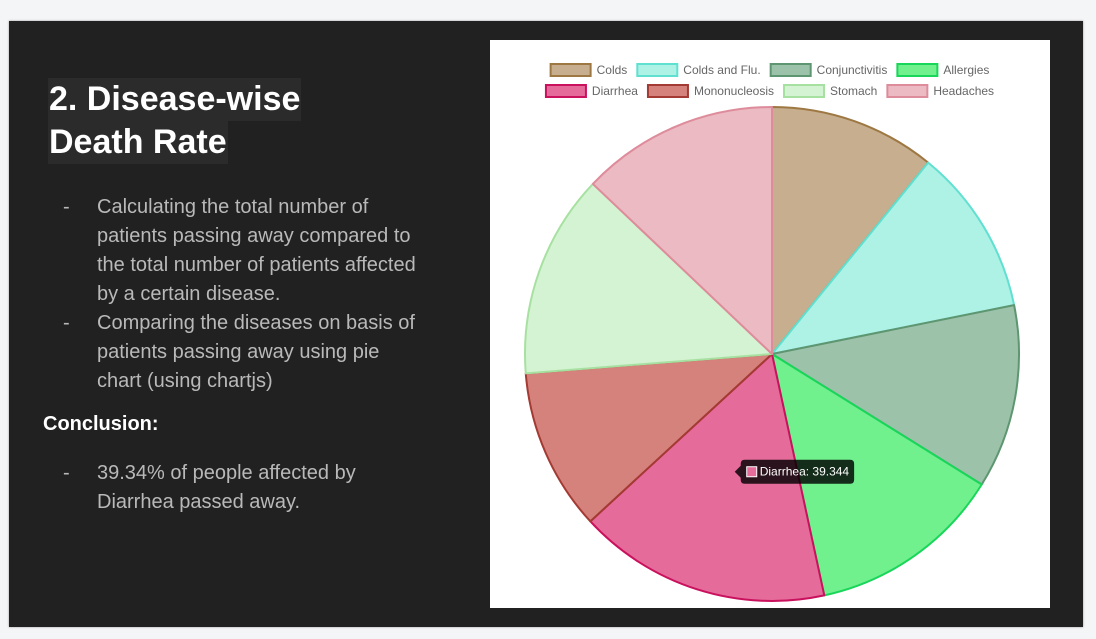 This screenshot has height=639, width=1096. What do you see at coordinates (963, 91) in the screenshot?
I see `legend-label: Headaches` at bounding box center [963, 91].